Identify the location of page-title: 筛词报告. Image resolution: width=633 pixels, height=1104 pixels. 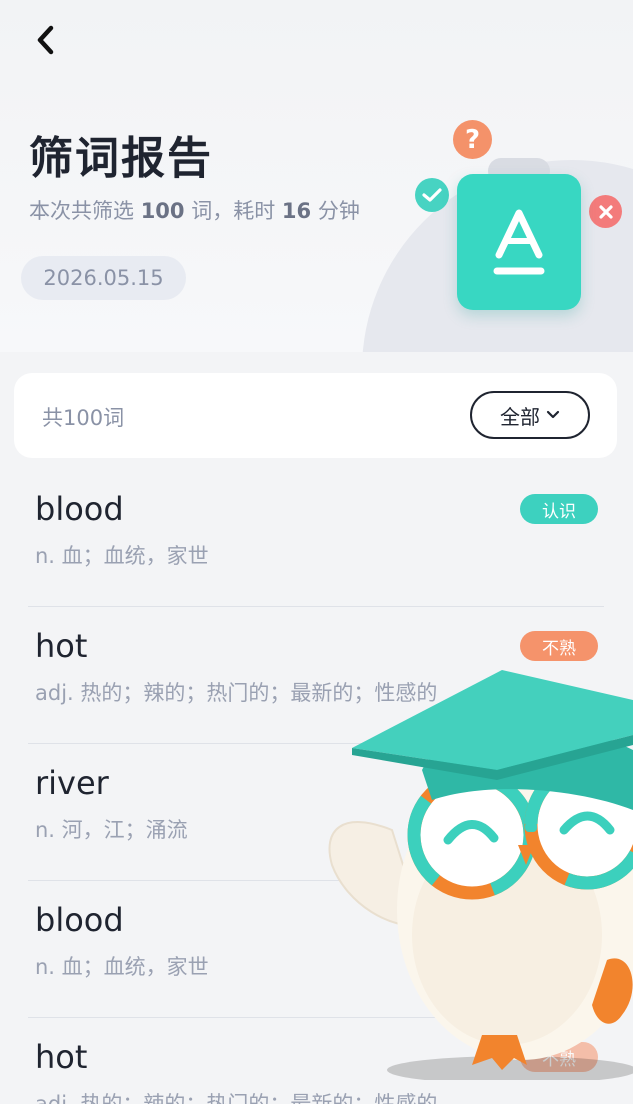
(121, 158).